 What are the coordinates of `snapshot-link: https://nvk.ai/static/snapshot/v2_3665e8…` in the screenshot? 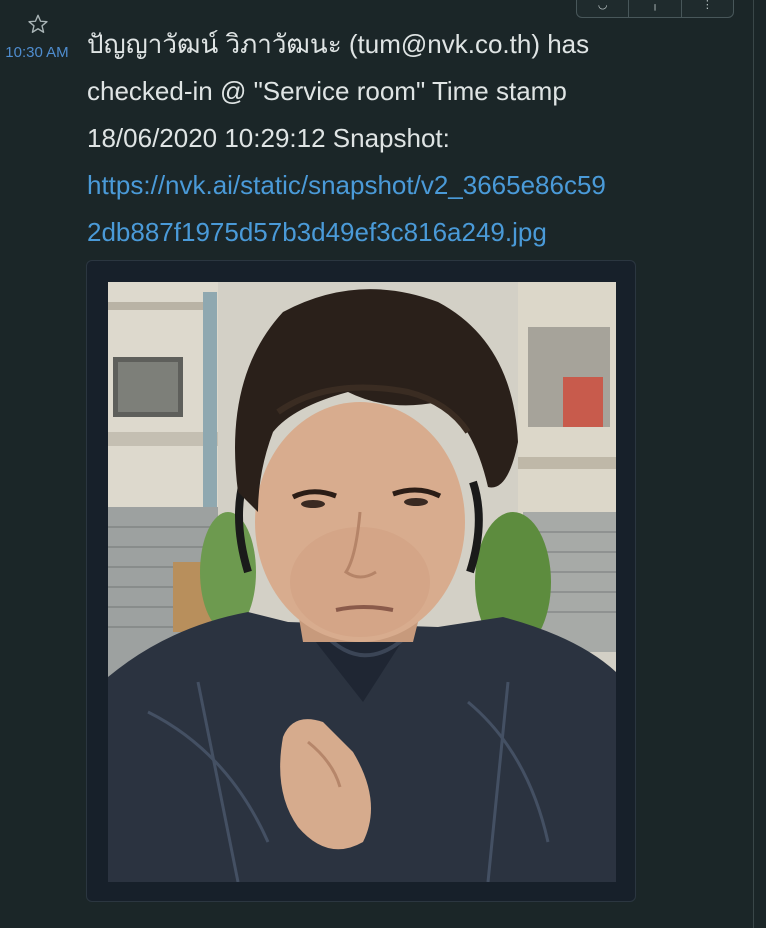 It's located at (397, 185).